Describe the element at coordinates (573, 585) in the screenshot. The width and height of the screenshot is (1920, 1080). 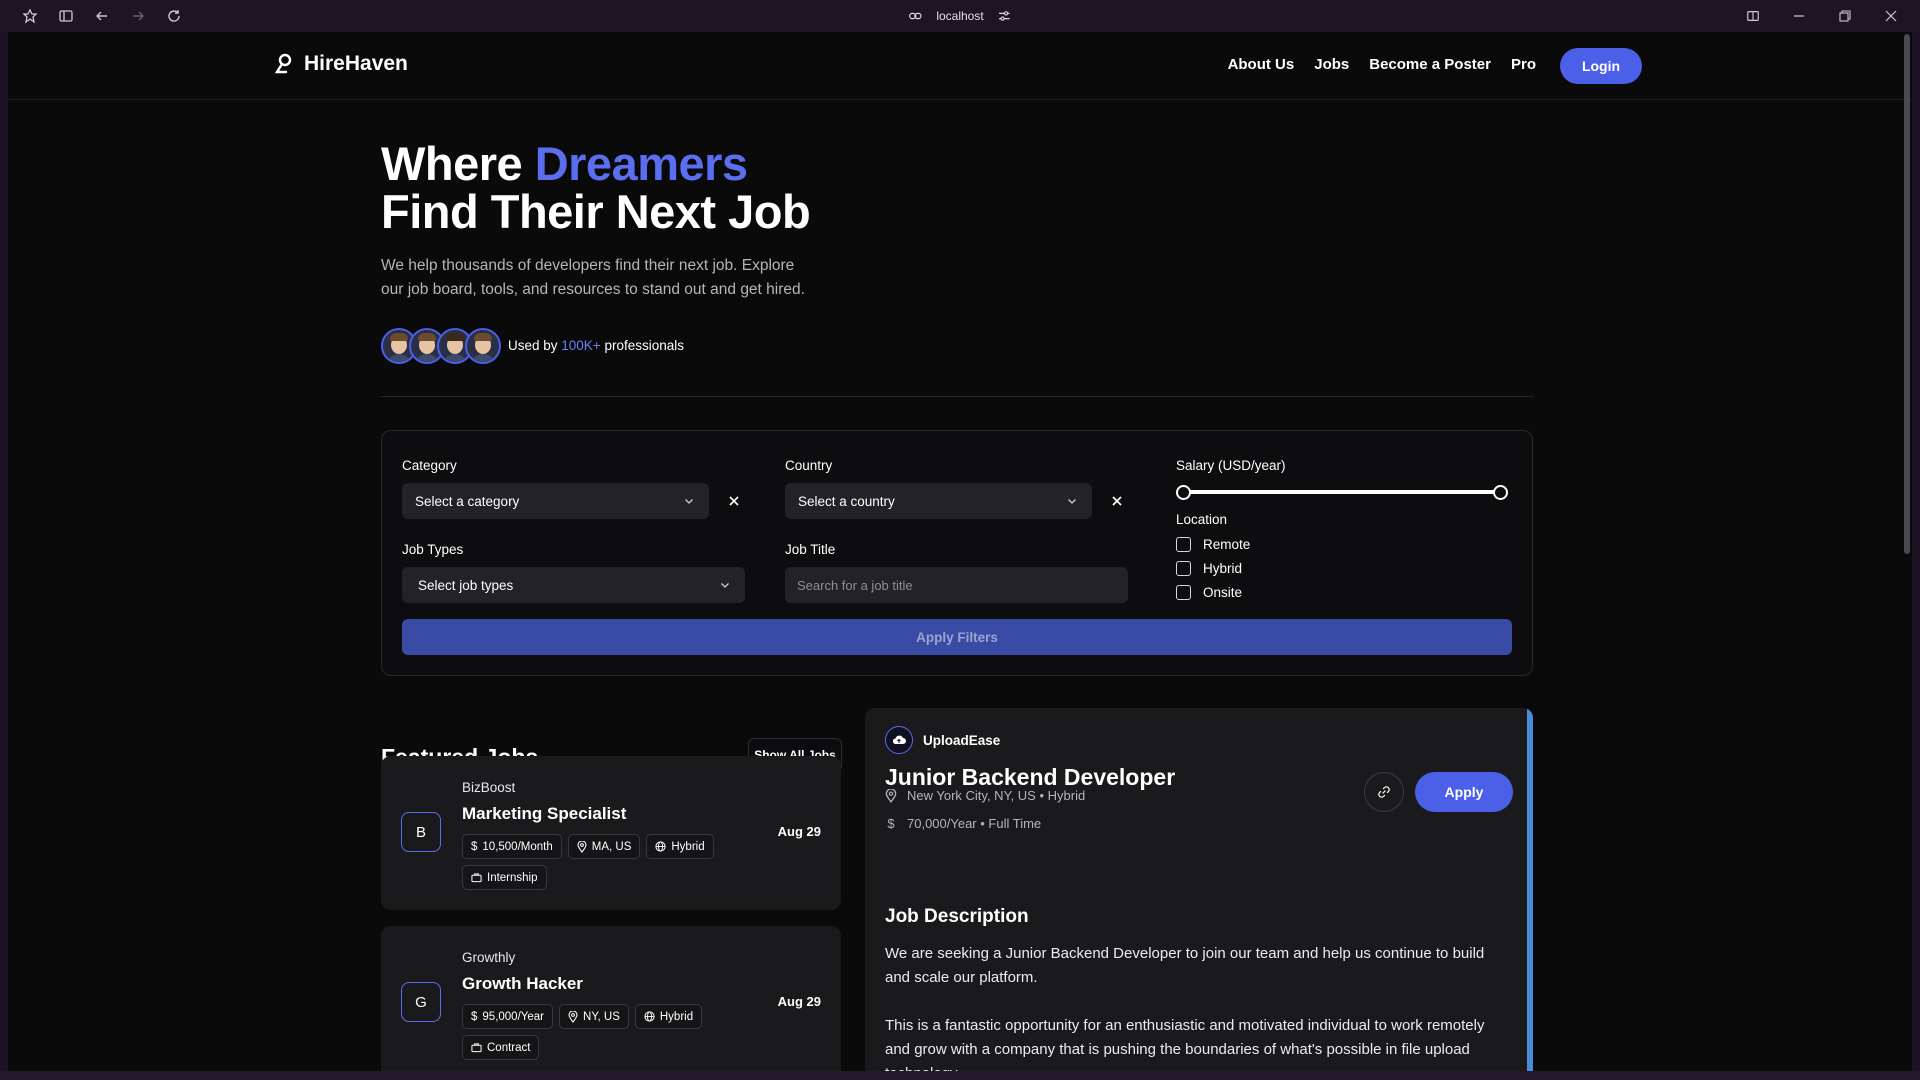
I see `job-types-select: Select job types` at that location.